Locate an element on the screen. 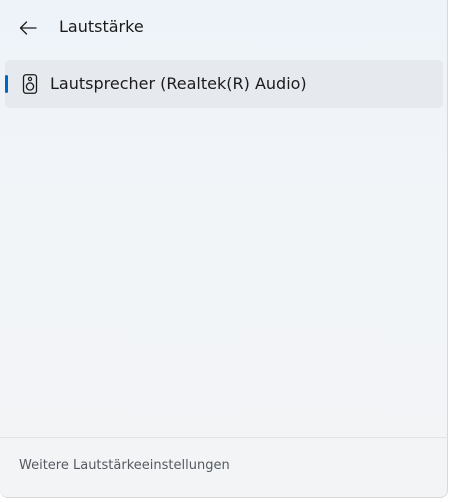 The image size is (452, 502). audio-device-label: Lautsprecher (Realtek(R) Audio) is located at coordinates (178, 83).